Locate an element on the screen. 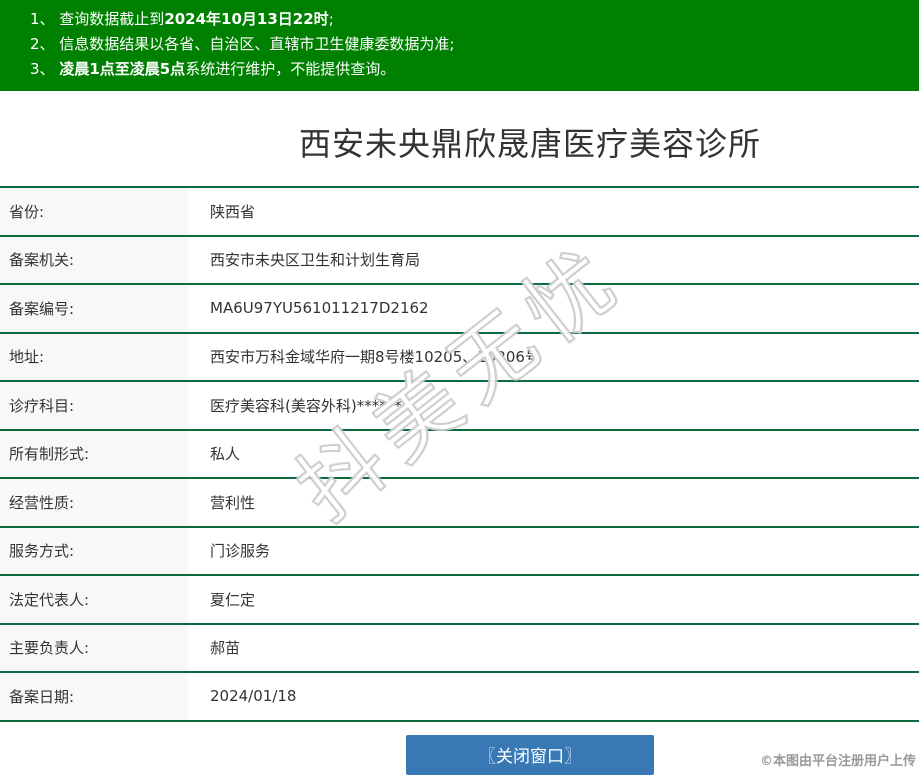  notice-text: 3、 is located at coordinates (45, 69).